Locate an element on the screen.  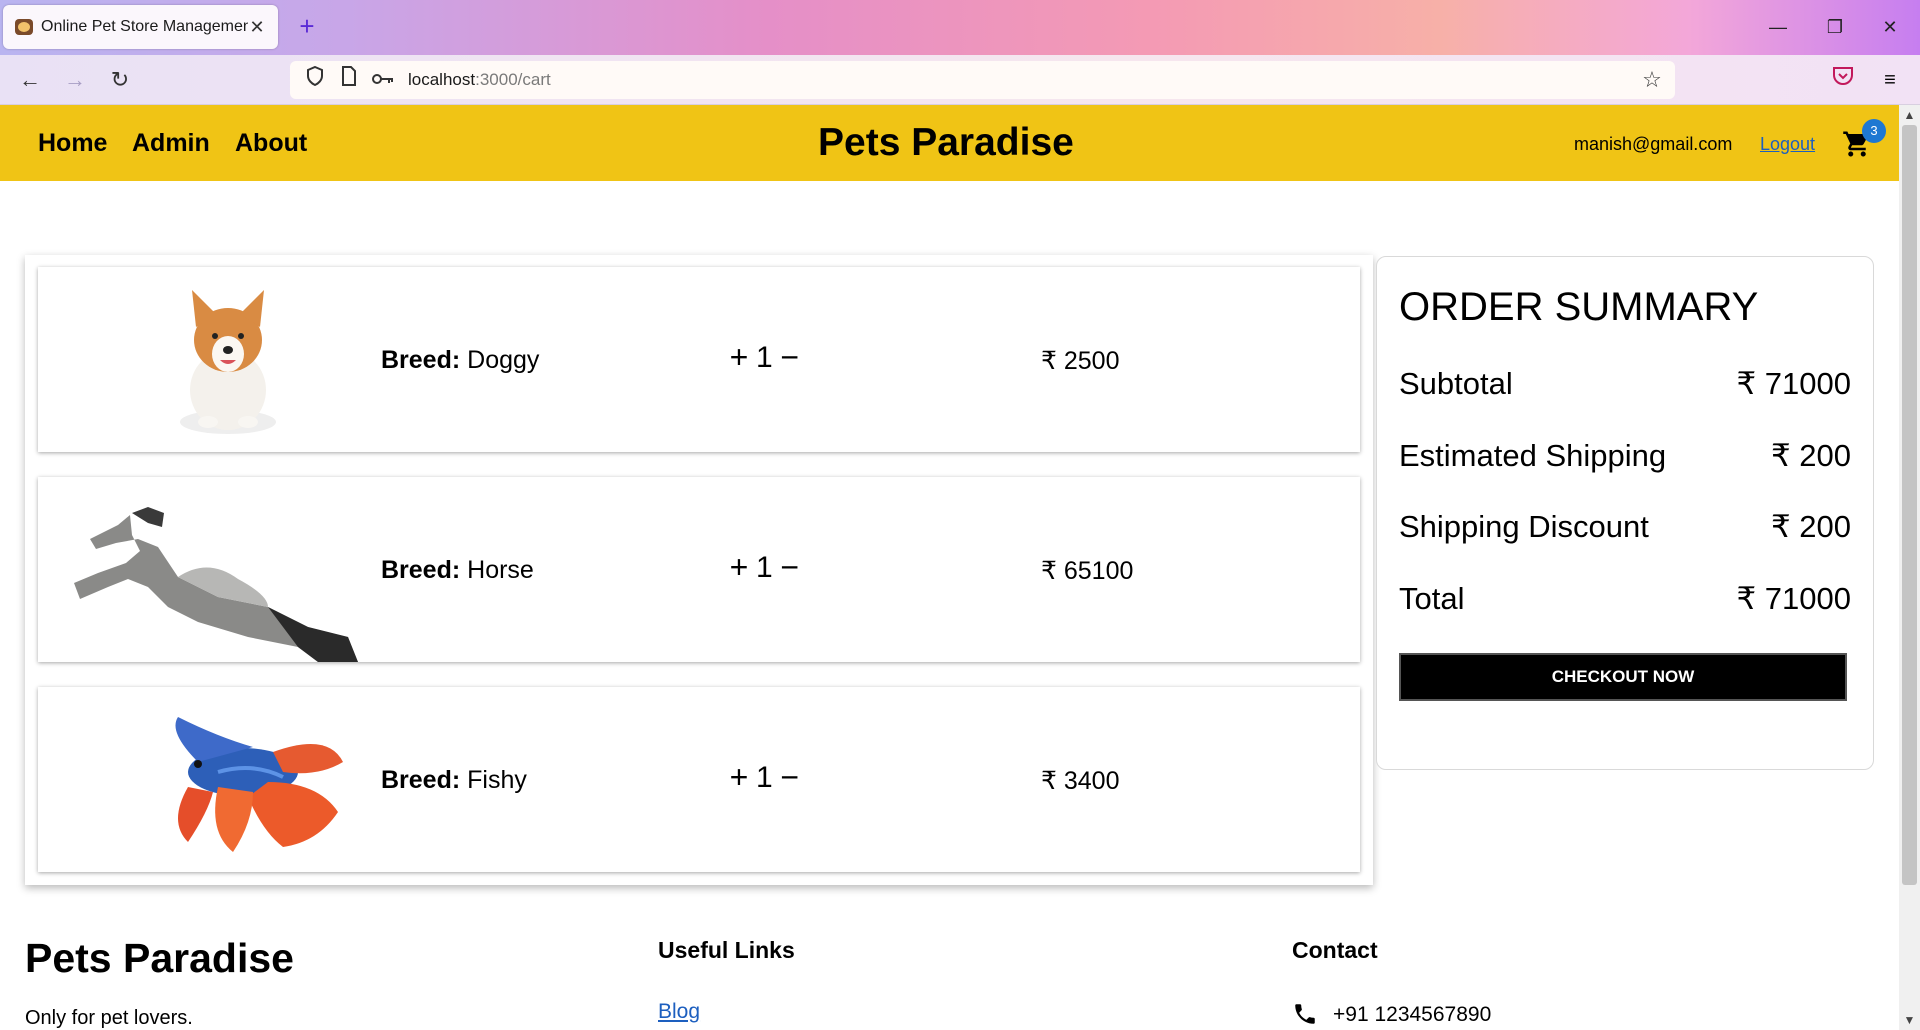
cart-item: Breed: Doggy + 1 − ₹ 2500 is located at coordinates (699, 359).